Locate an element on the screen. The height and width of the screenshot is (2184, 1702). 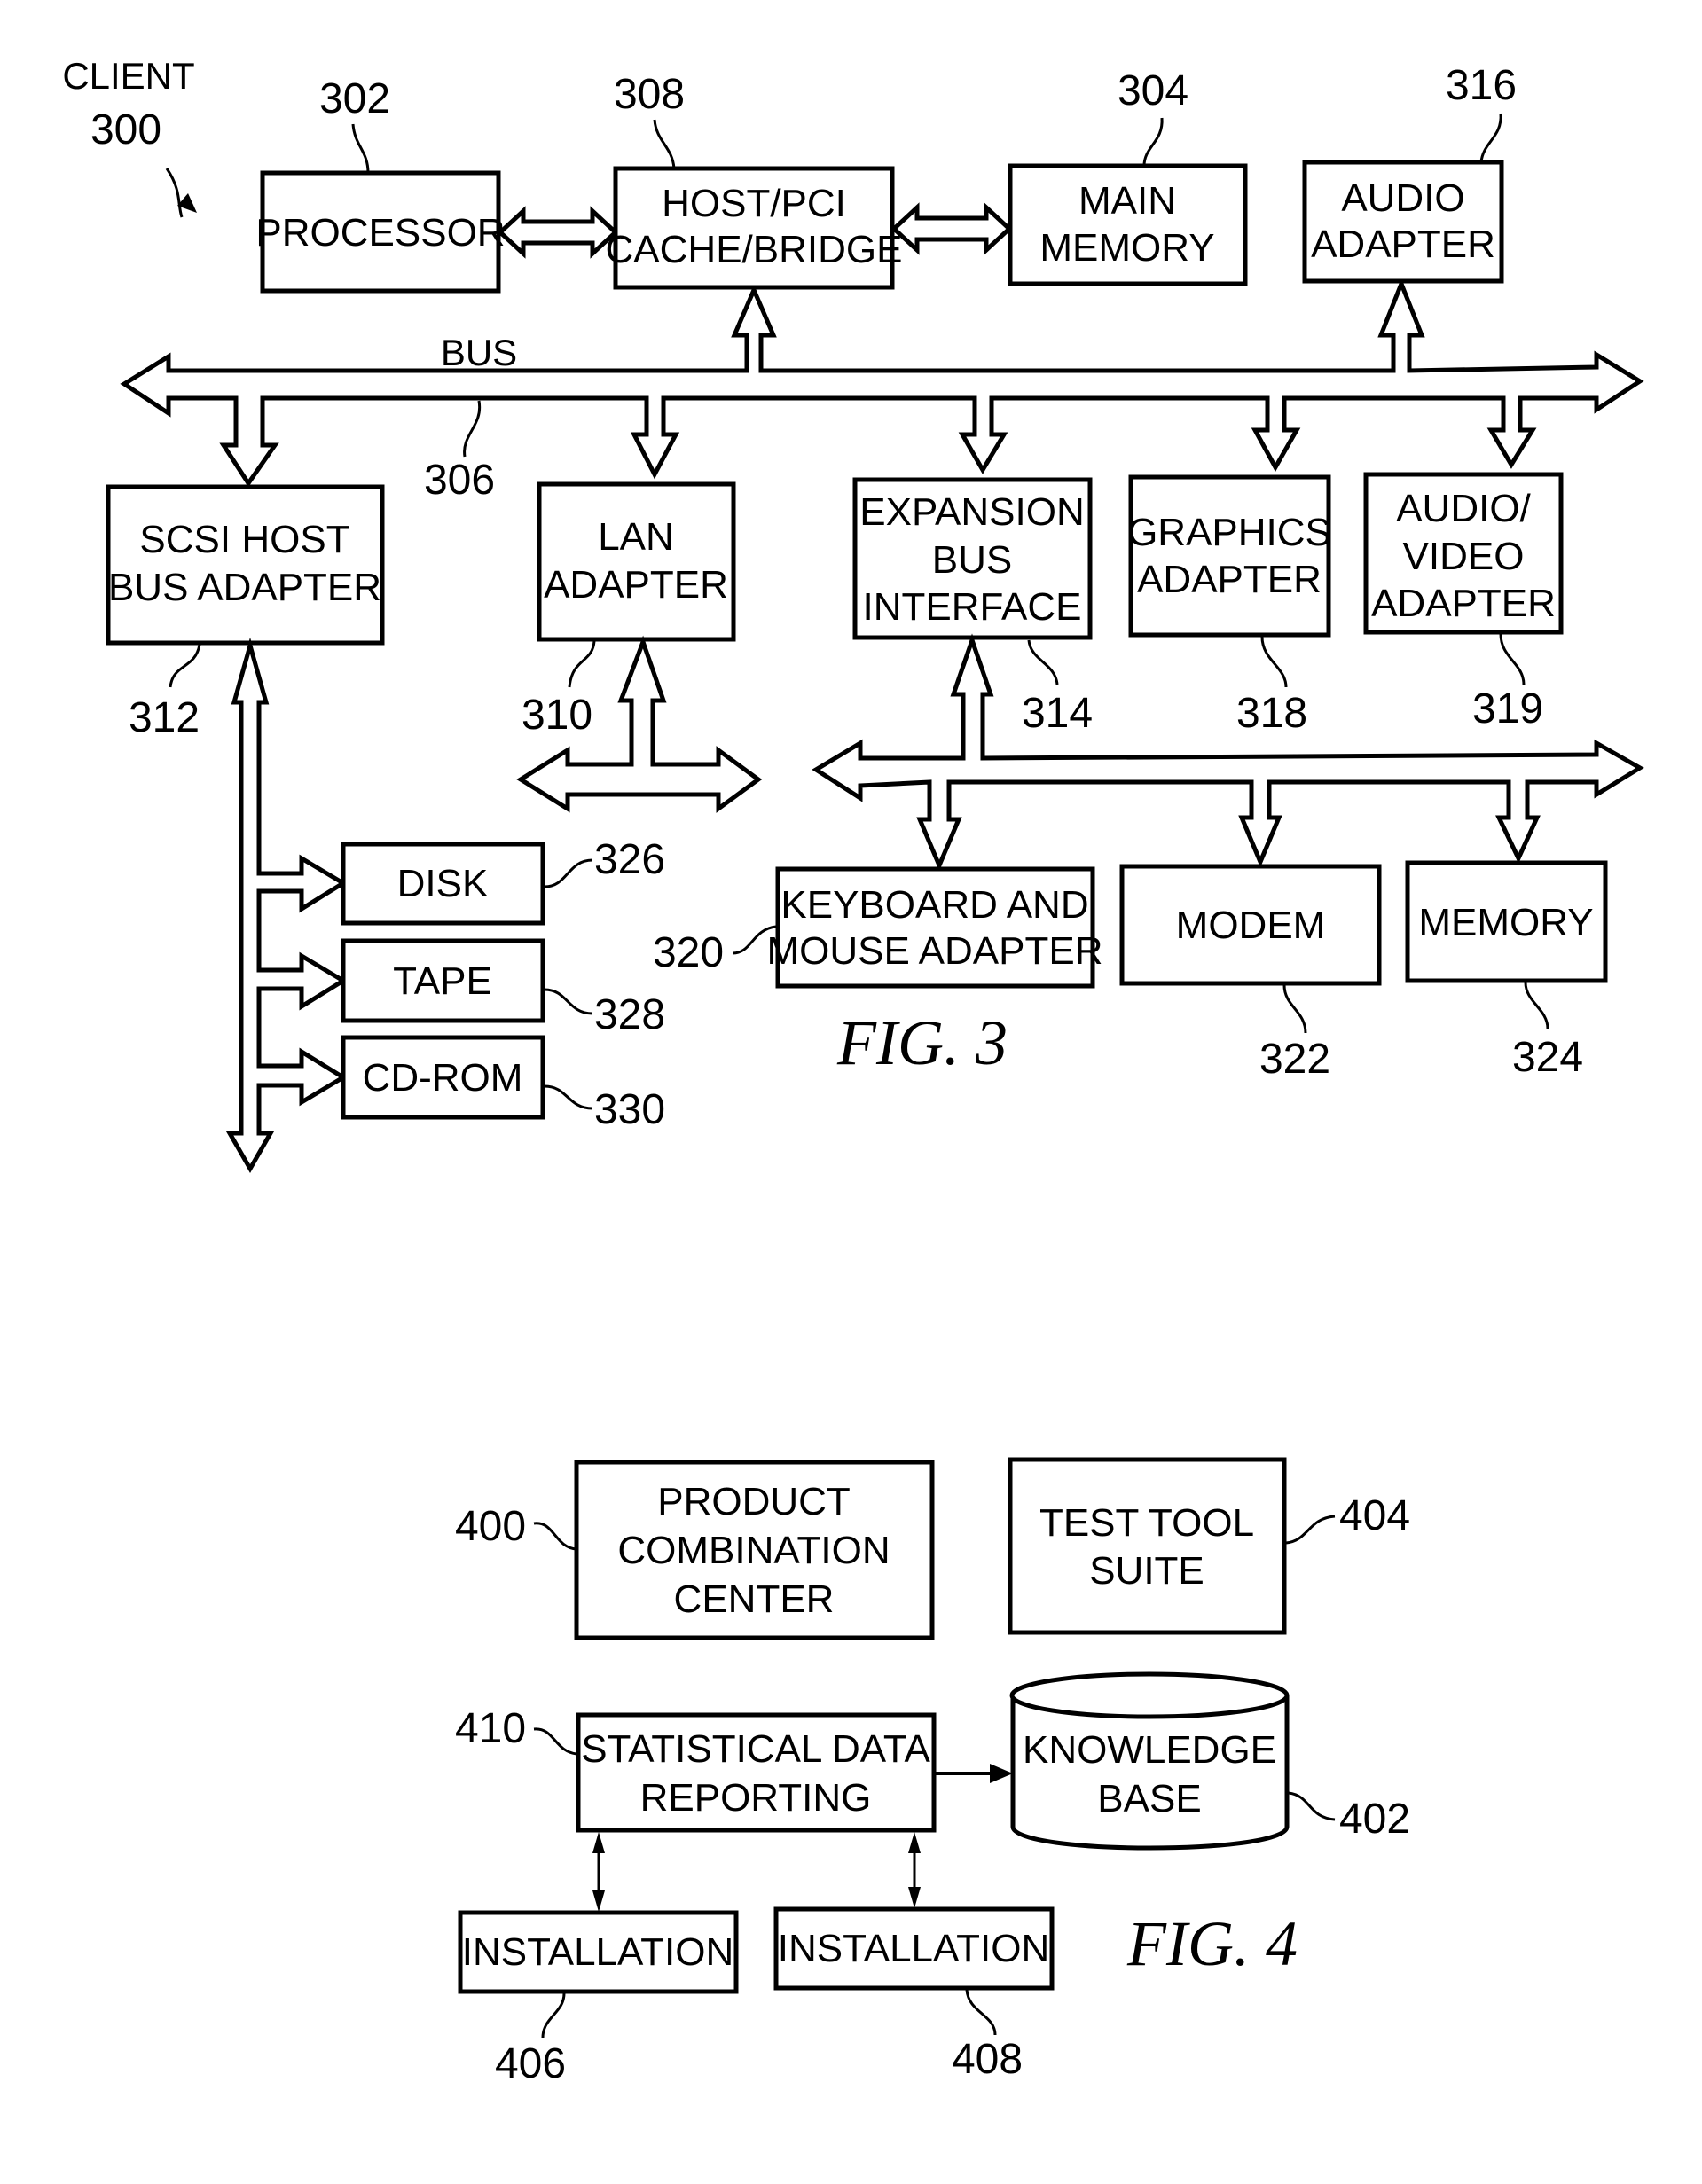
host-pci-bridge-block: HOST/PCI CACHE/BRIDGE 308 is located at coordinates (754, 180).